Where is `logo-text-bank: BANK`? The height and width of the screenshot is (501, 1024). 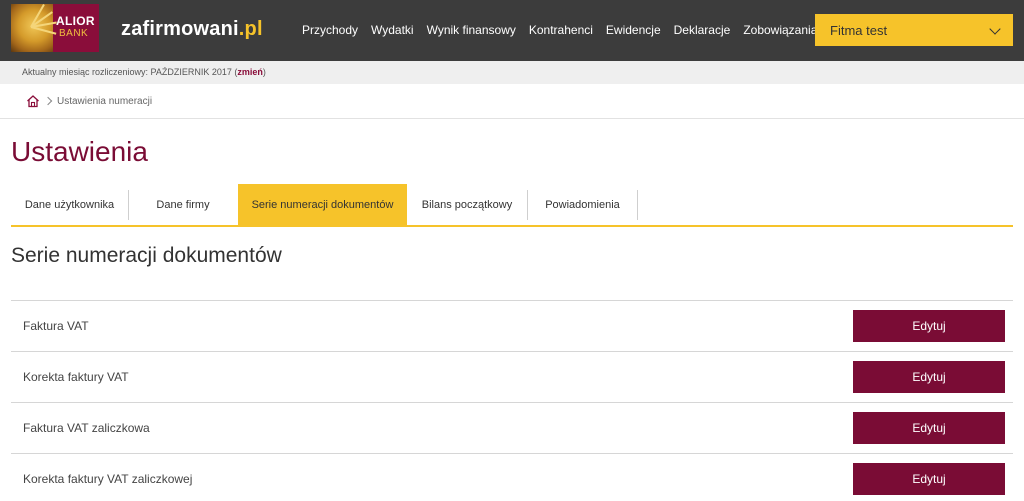 logo-text-bank: BANK is located at coordinates (74, 33).